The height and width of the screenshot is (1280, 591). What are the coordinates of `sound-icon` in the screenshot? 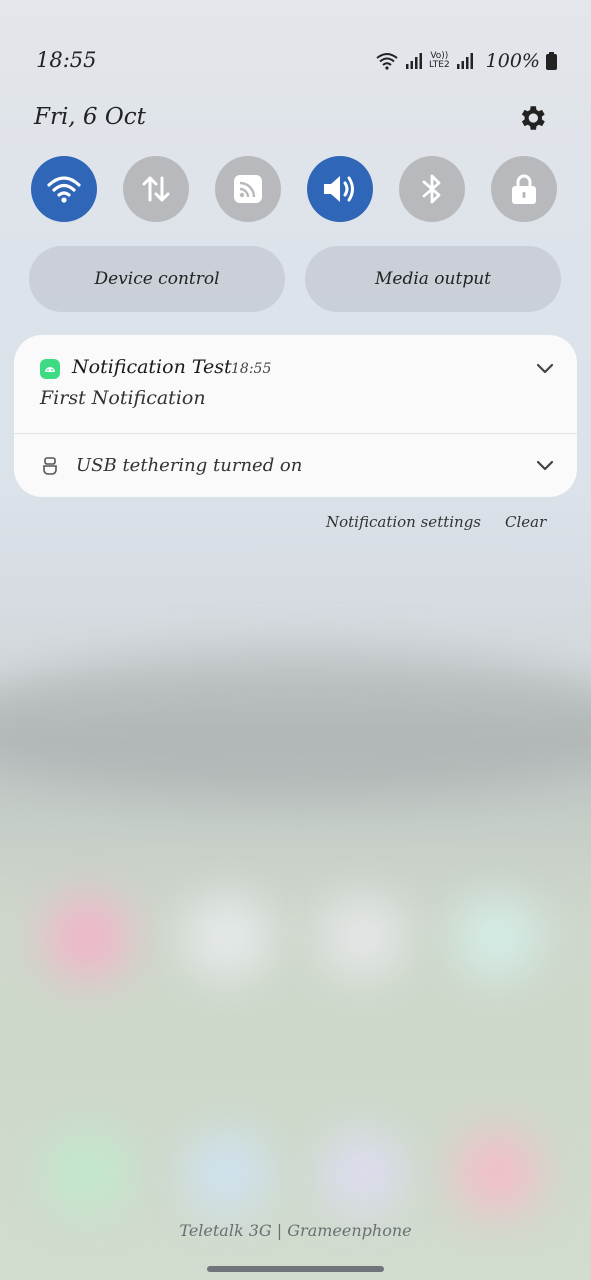 It's located at (339, 189).